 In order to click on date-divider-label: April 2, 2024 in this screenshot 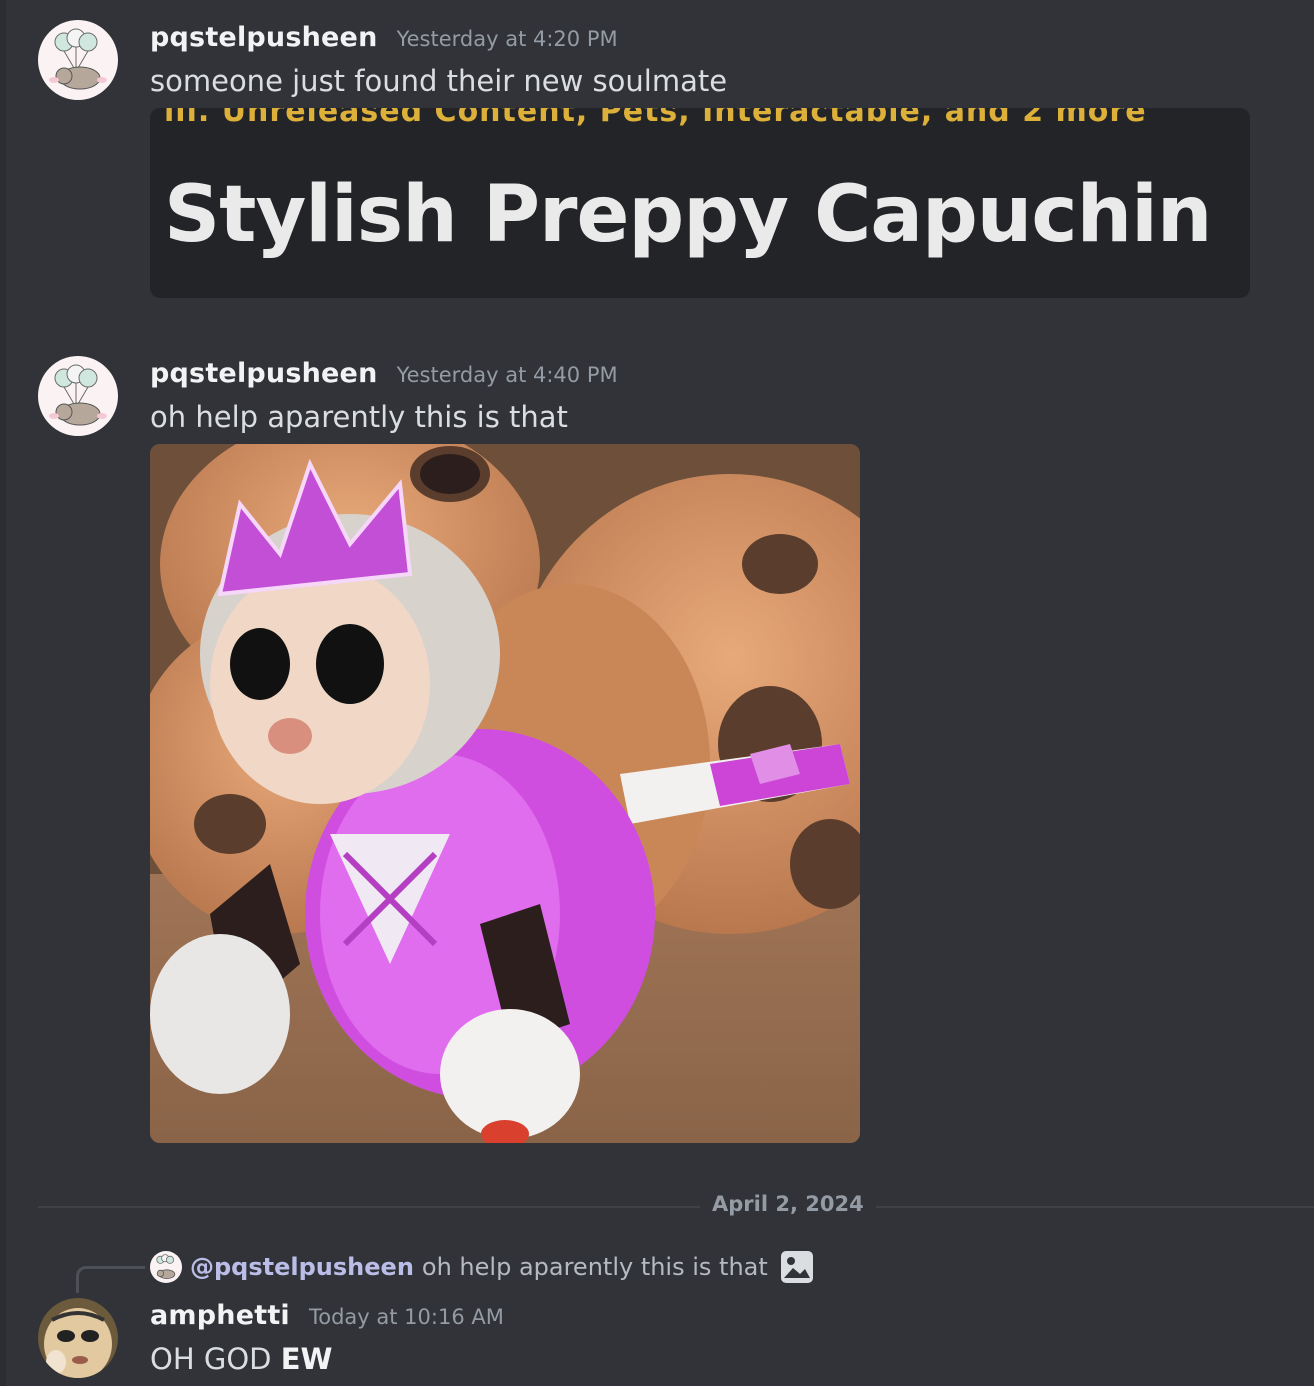, I will do `click(788, 1204)`.